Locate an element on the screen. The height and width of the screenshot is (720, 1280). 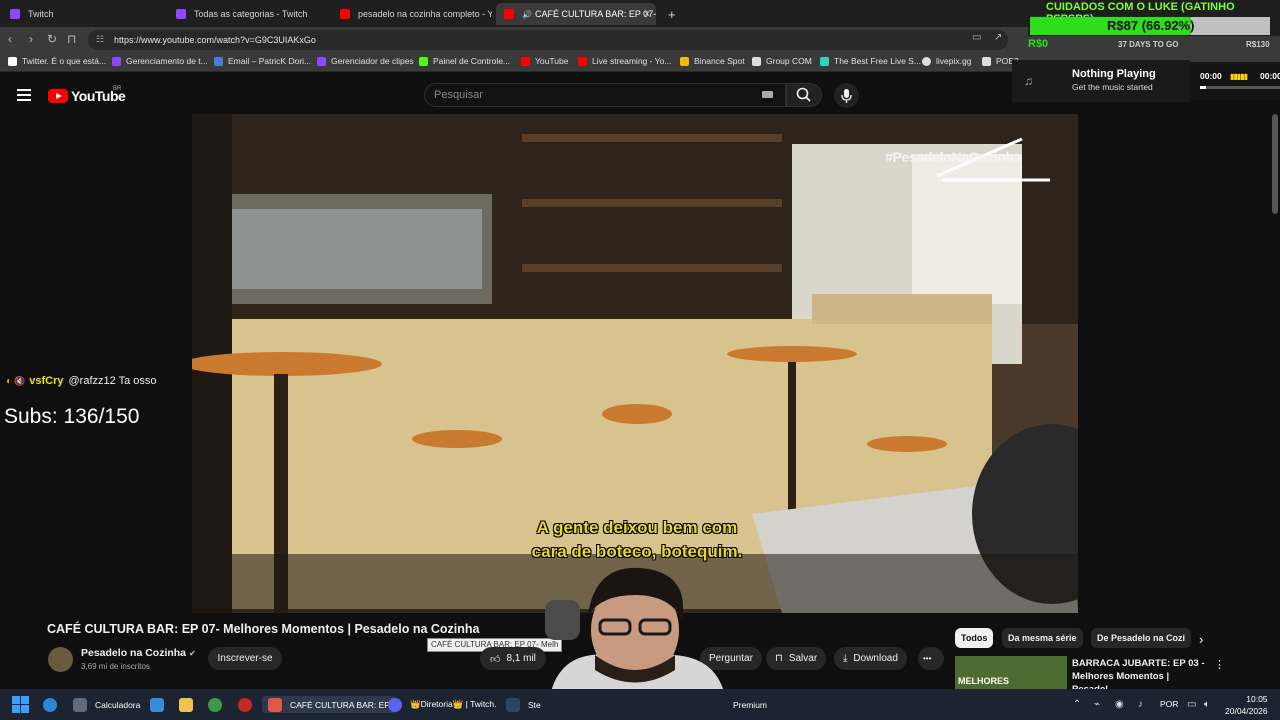
search-button is located at coordinates (804, 95).